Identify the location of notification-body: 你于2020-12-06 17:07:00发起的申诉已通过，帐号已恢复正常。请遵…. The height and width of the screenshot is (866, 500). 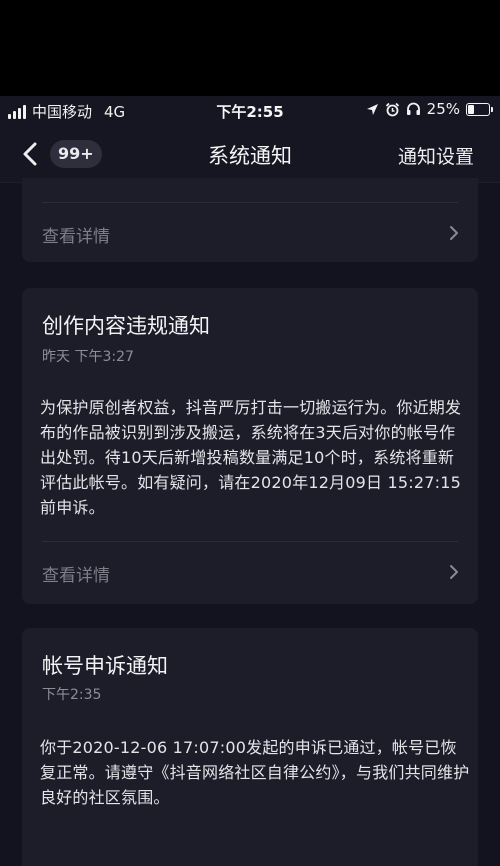
(255, 772).